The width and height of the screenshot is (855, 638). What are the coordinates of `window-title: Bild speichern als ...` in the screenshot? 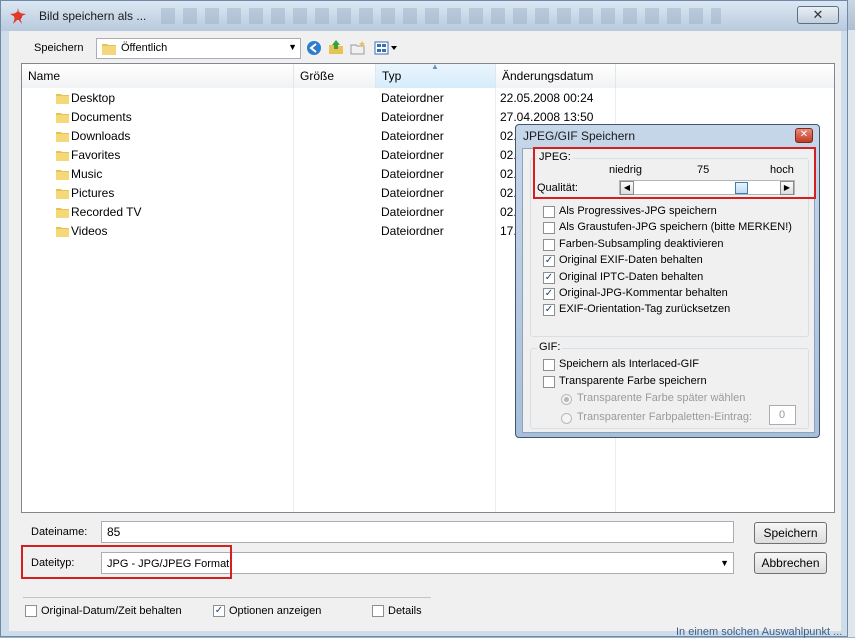 It's located at (93, 16).